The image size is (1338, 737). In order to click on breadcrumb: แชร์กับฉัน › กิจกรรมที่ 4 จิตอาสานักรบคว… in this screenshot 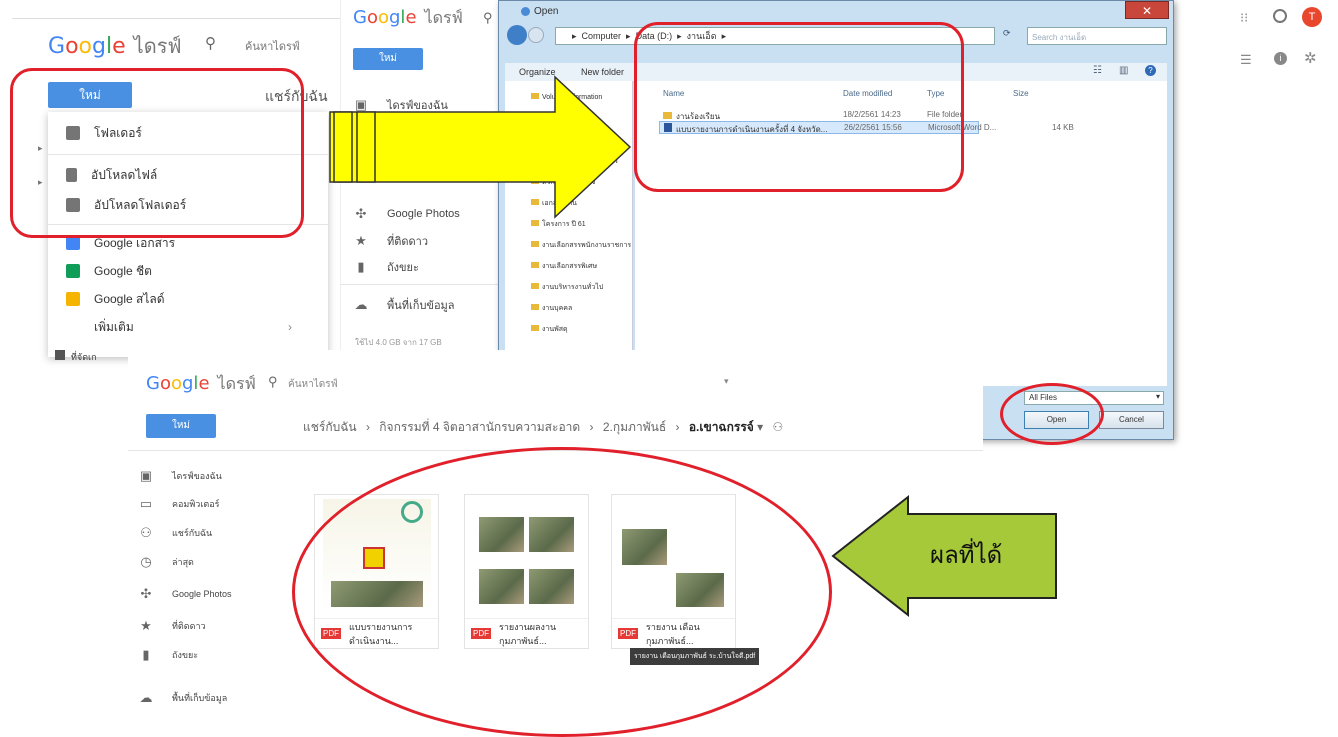, I will do `click(543, 427)`.